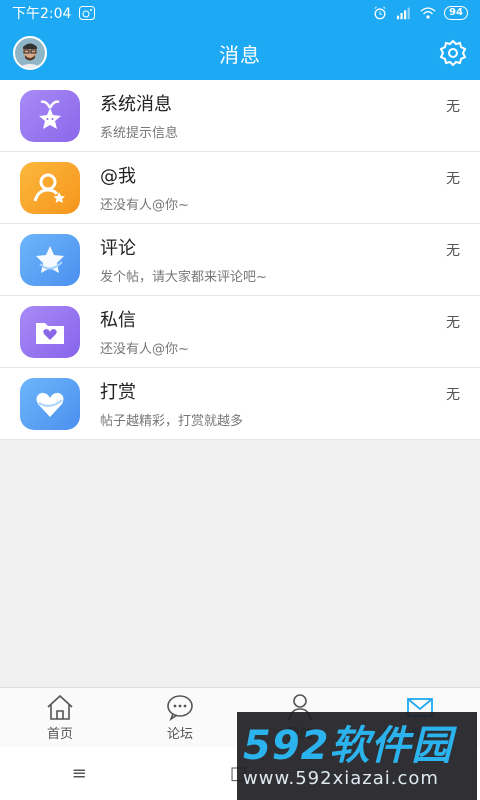  Describe the element at coordinates (240, 13) in the screenshot. I see `status-bar: 下午2:04 94` at that location.